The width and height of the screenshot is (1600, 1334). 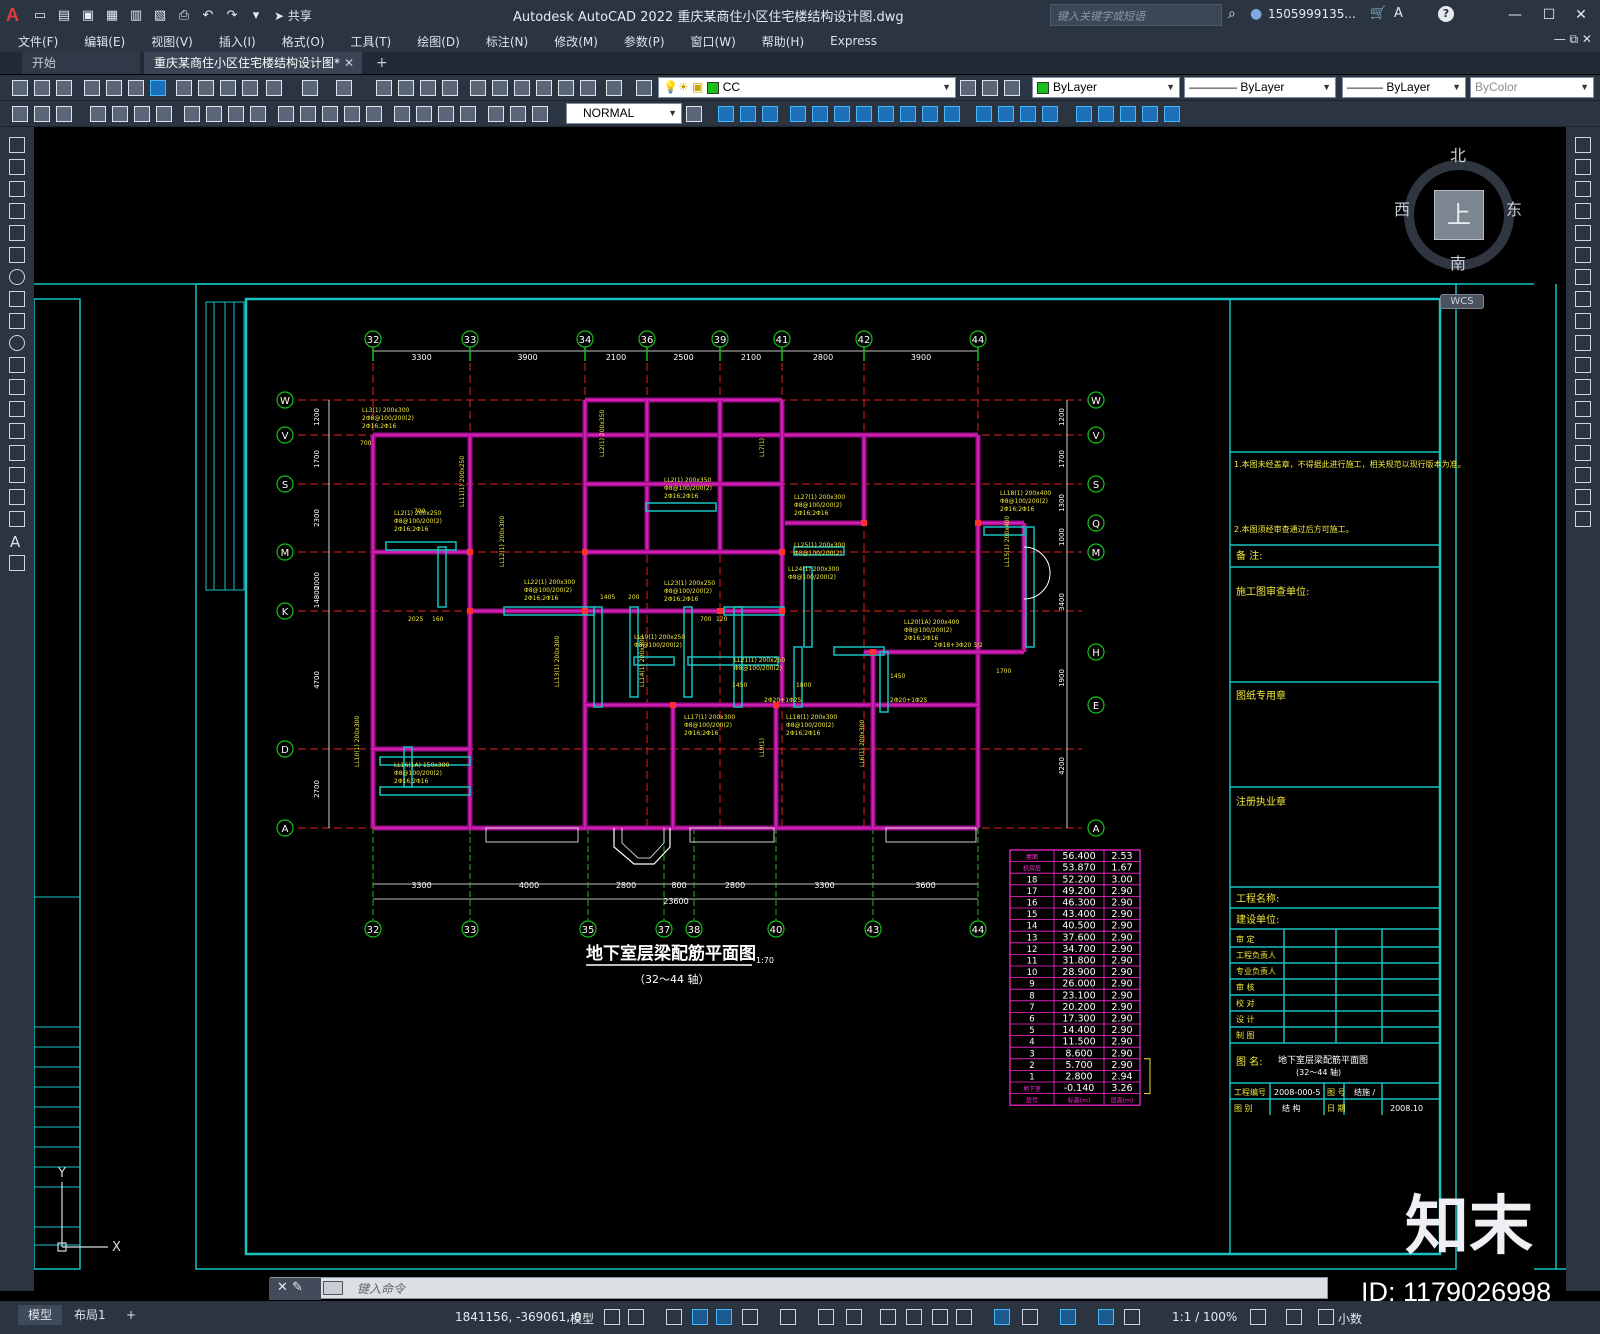 What do you see at coordinates (1583, 475) in the screenshot?
I see `fillet-icon` at bounding box center [1583, 475].